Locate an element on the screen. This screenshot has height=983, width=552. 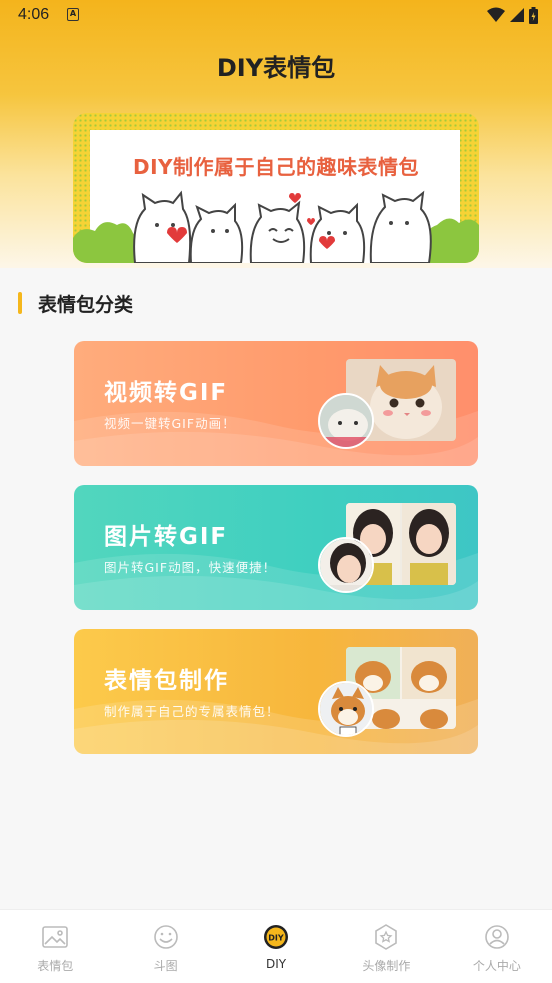
status-bar: 4:06 A is located at coordinates (276, 16).